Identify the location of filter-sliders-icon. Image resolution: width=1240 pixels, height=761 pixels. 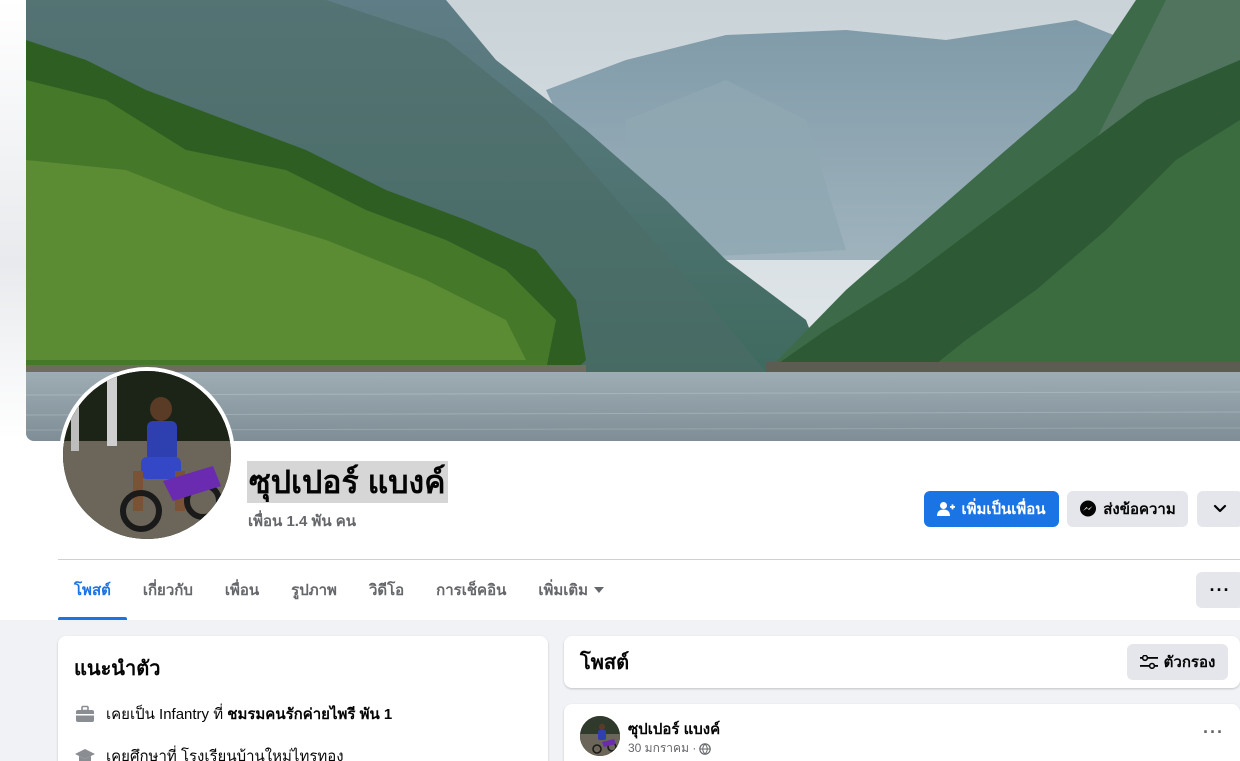
(1148, 662).